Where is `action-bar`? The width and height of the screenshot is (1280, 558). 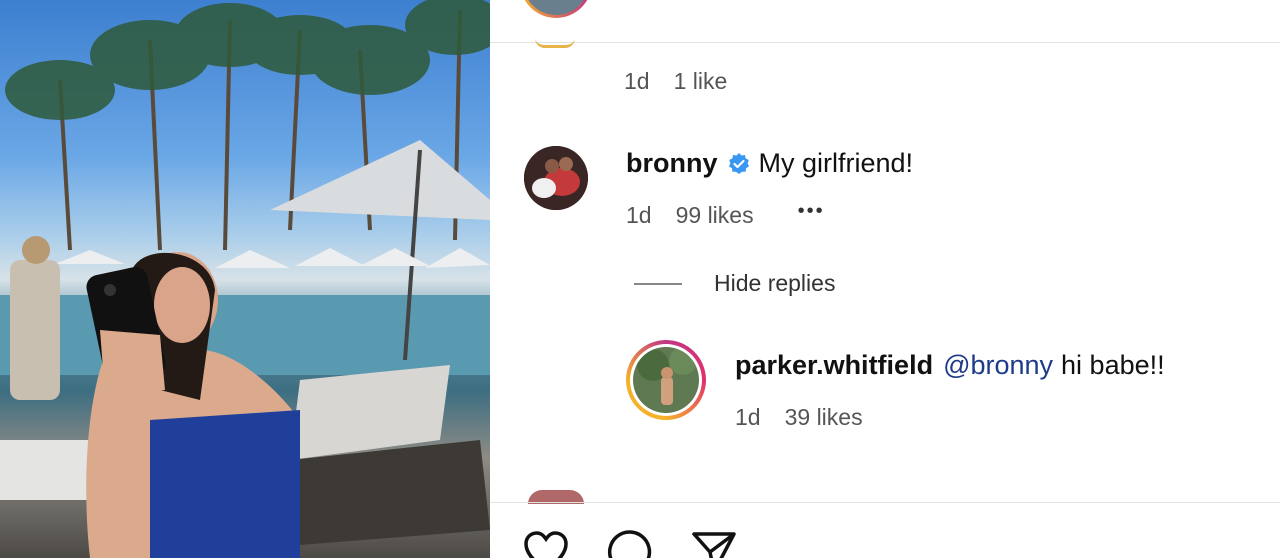 action-bar is located at coordinates (630, 543).